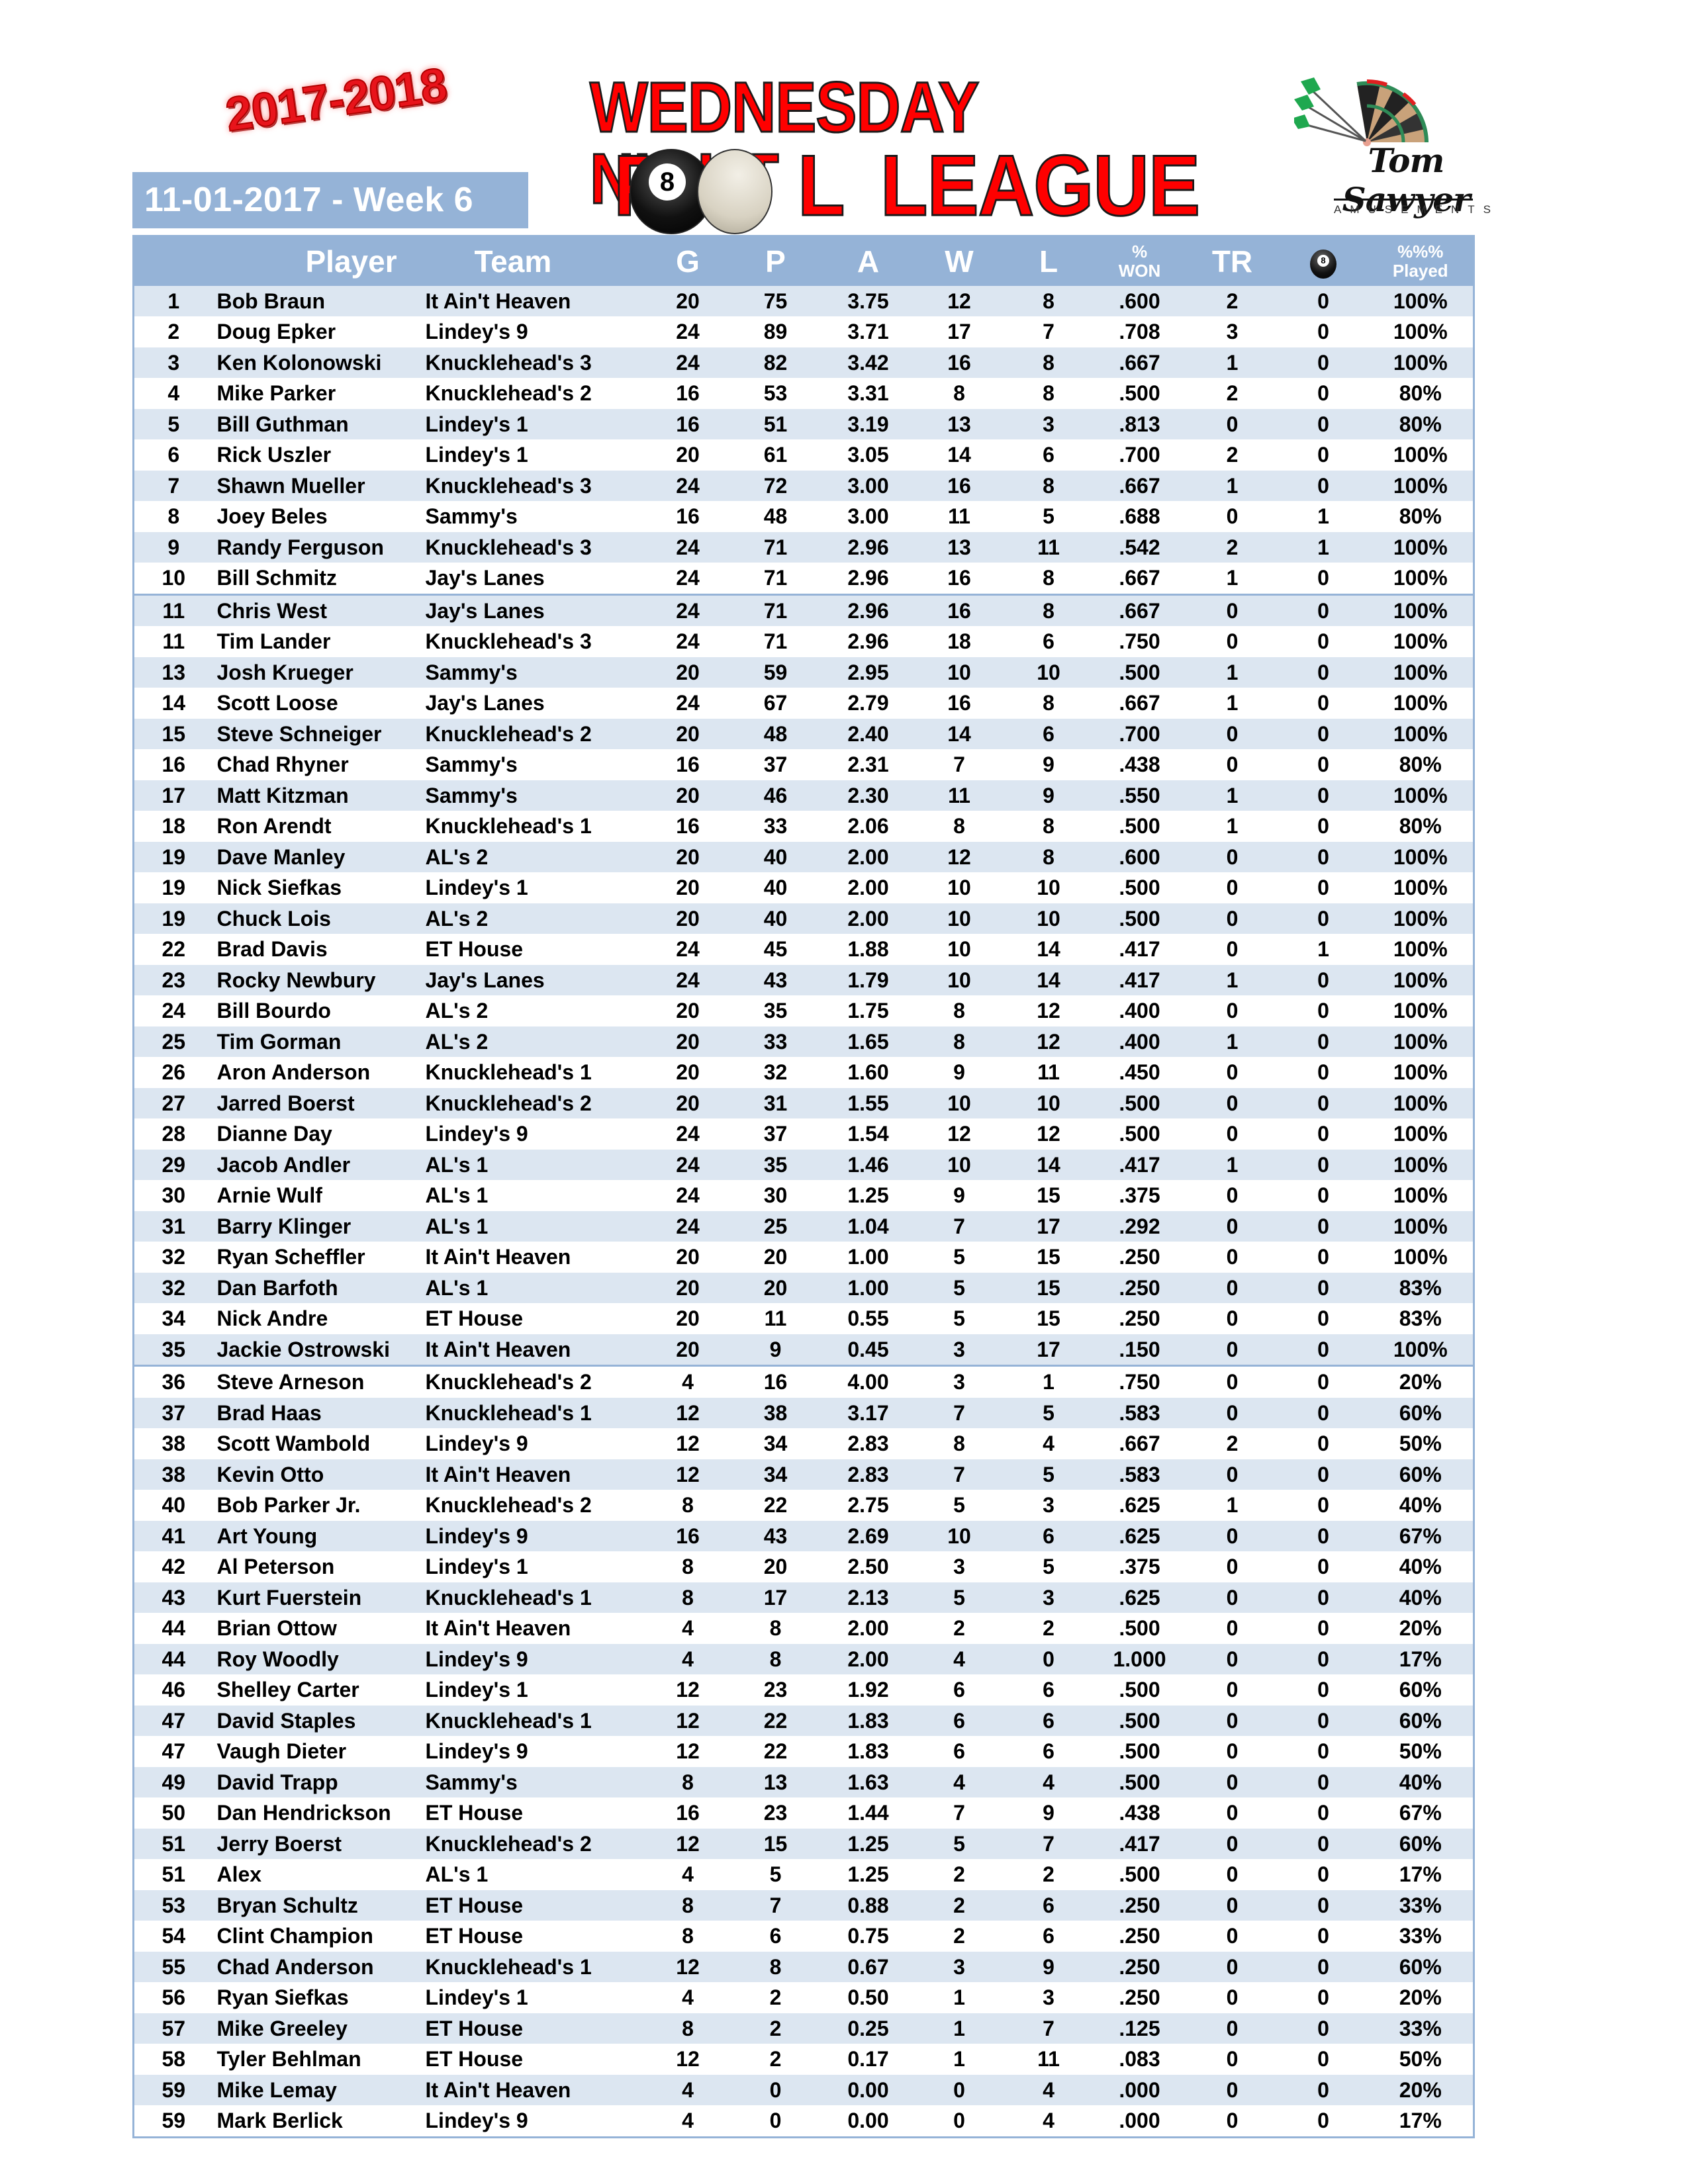  I want to click on player-cell: Mike Parker, so click(276, 393).